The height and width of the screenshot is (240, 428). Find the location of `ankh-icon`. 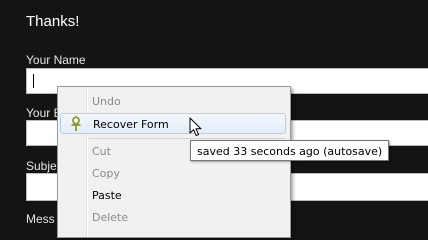

ankh-icon is located at coordinates (76, 124).